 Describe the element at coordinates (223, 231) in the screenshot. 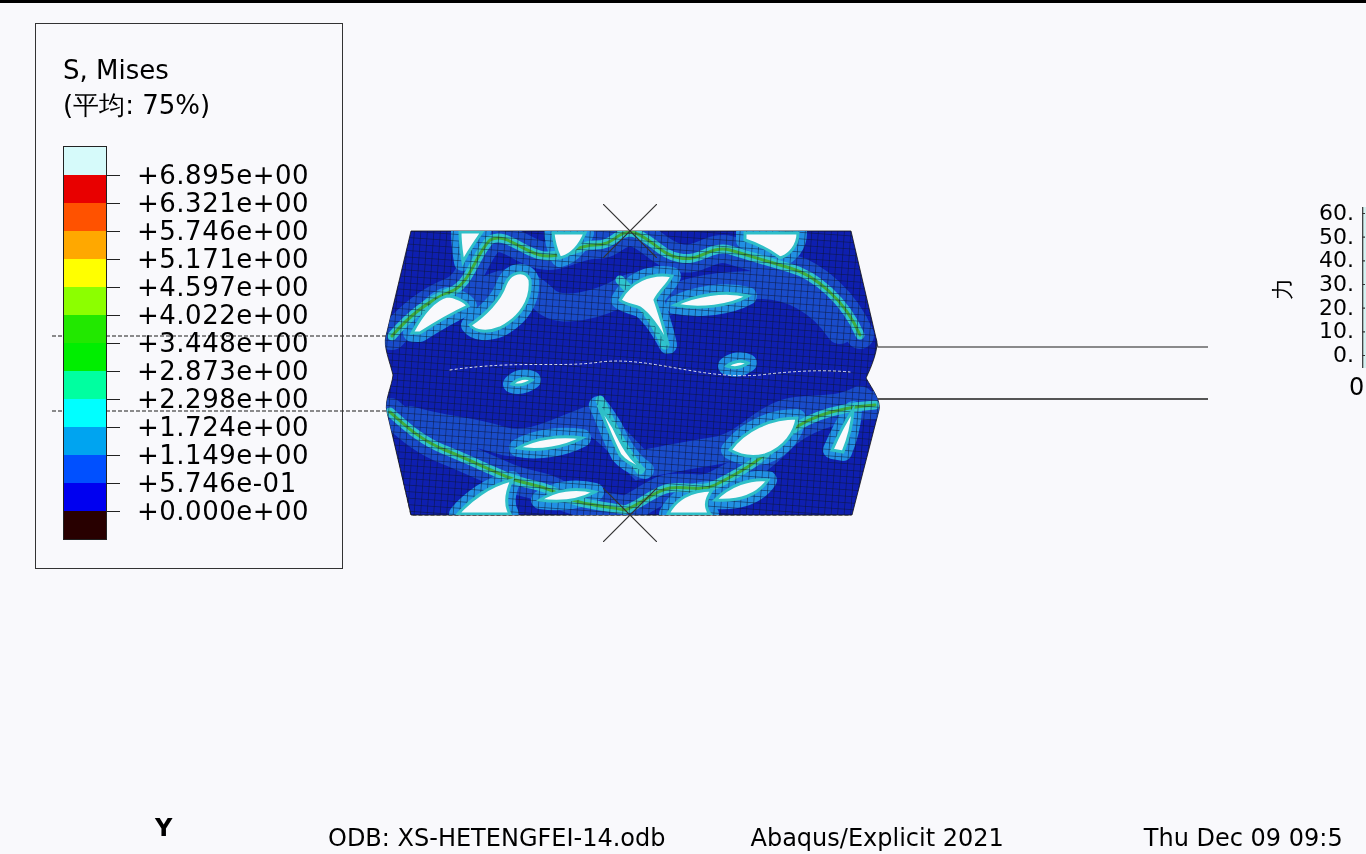

I see `legend-value-label: +5.746e+00` at that location.